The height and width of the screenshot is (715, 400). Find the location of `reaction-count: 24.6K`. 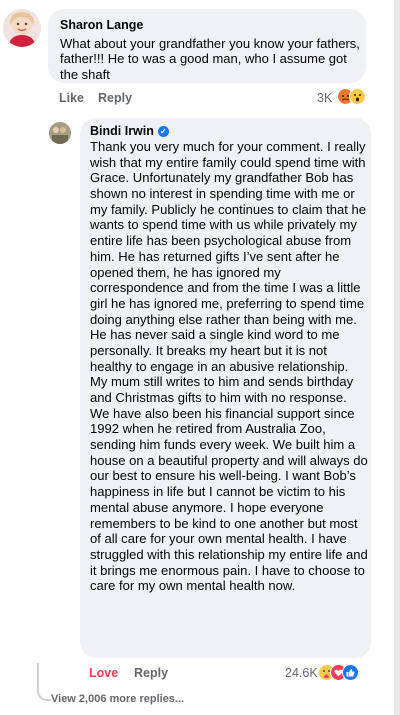

reaction-count: 24.6K is located at coordinates (301, 673).